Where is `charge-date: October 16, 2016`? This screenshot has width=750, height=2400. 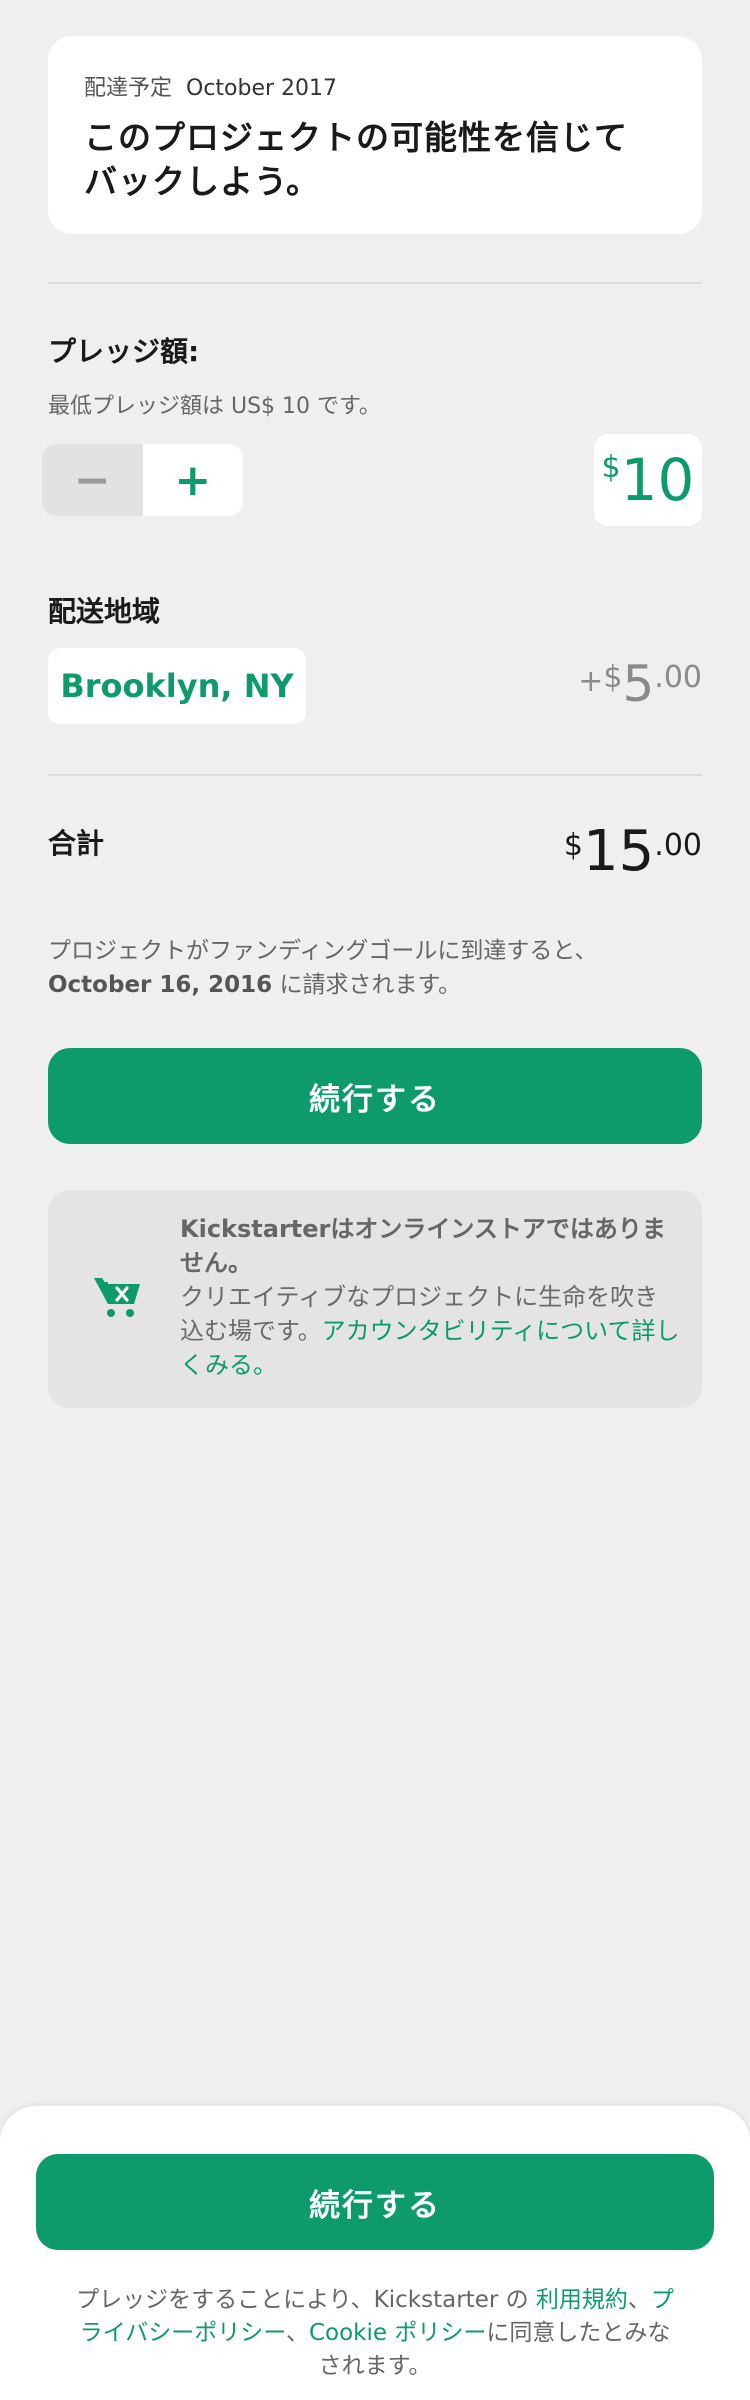 charge-date: October 16, 2016 is located at coordinates (160, 985).